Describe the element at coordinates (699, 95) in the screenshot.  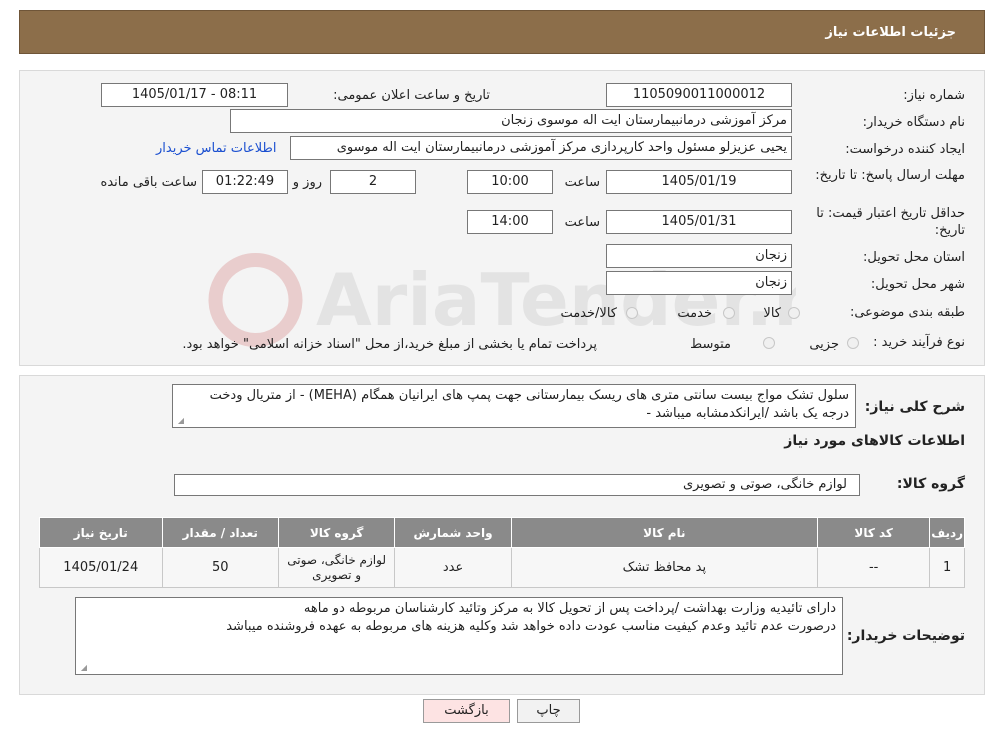
I see `need-number-field: 1105090011000012` at that location.